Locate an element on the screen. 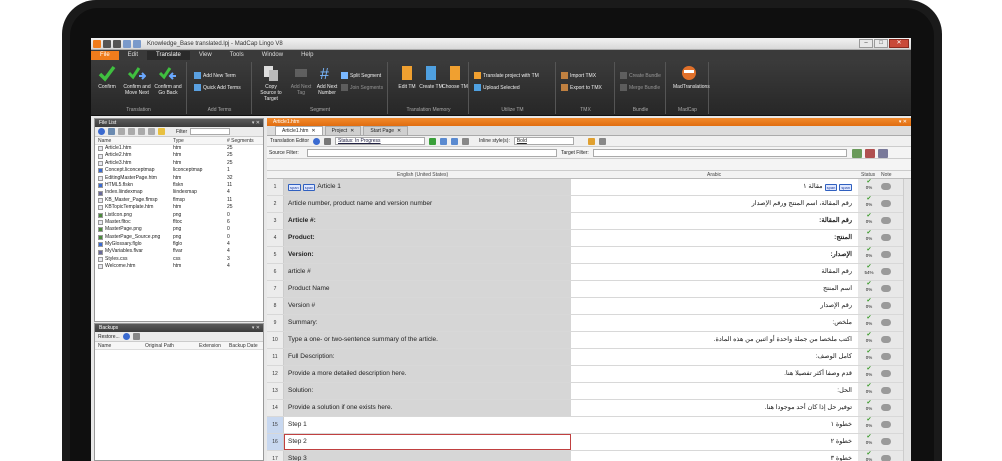 The image size is (1002, 461). target-cell: رقم المقالة: is located at coordinates (714, 221).